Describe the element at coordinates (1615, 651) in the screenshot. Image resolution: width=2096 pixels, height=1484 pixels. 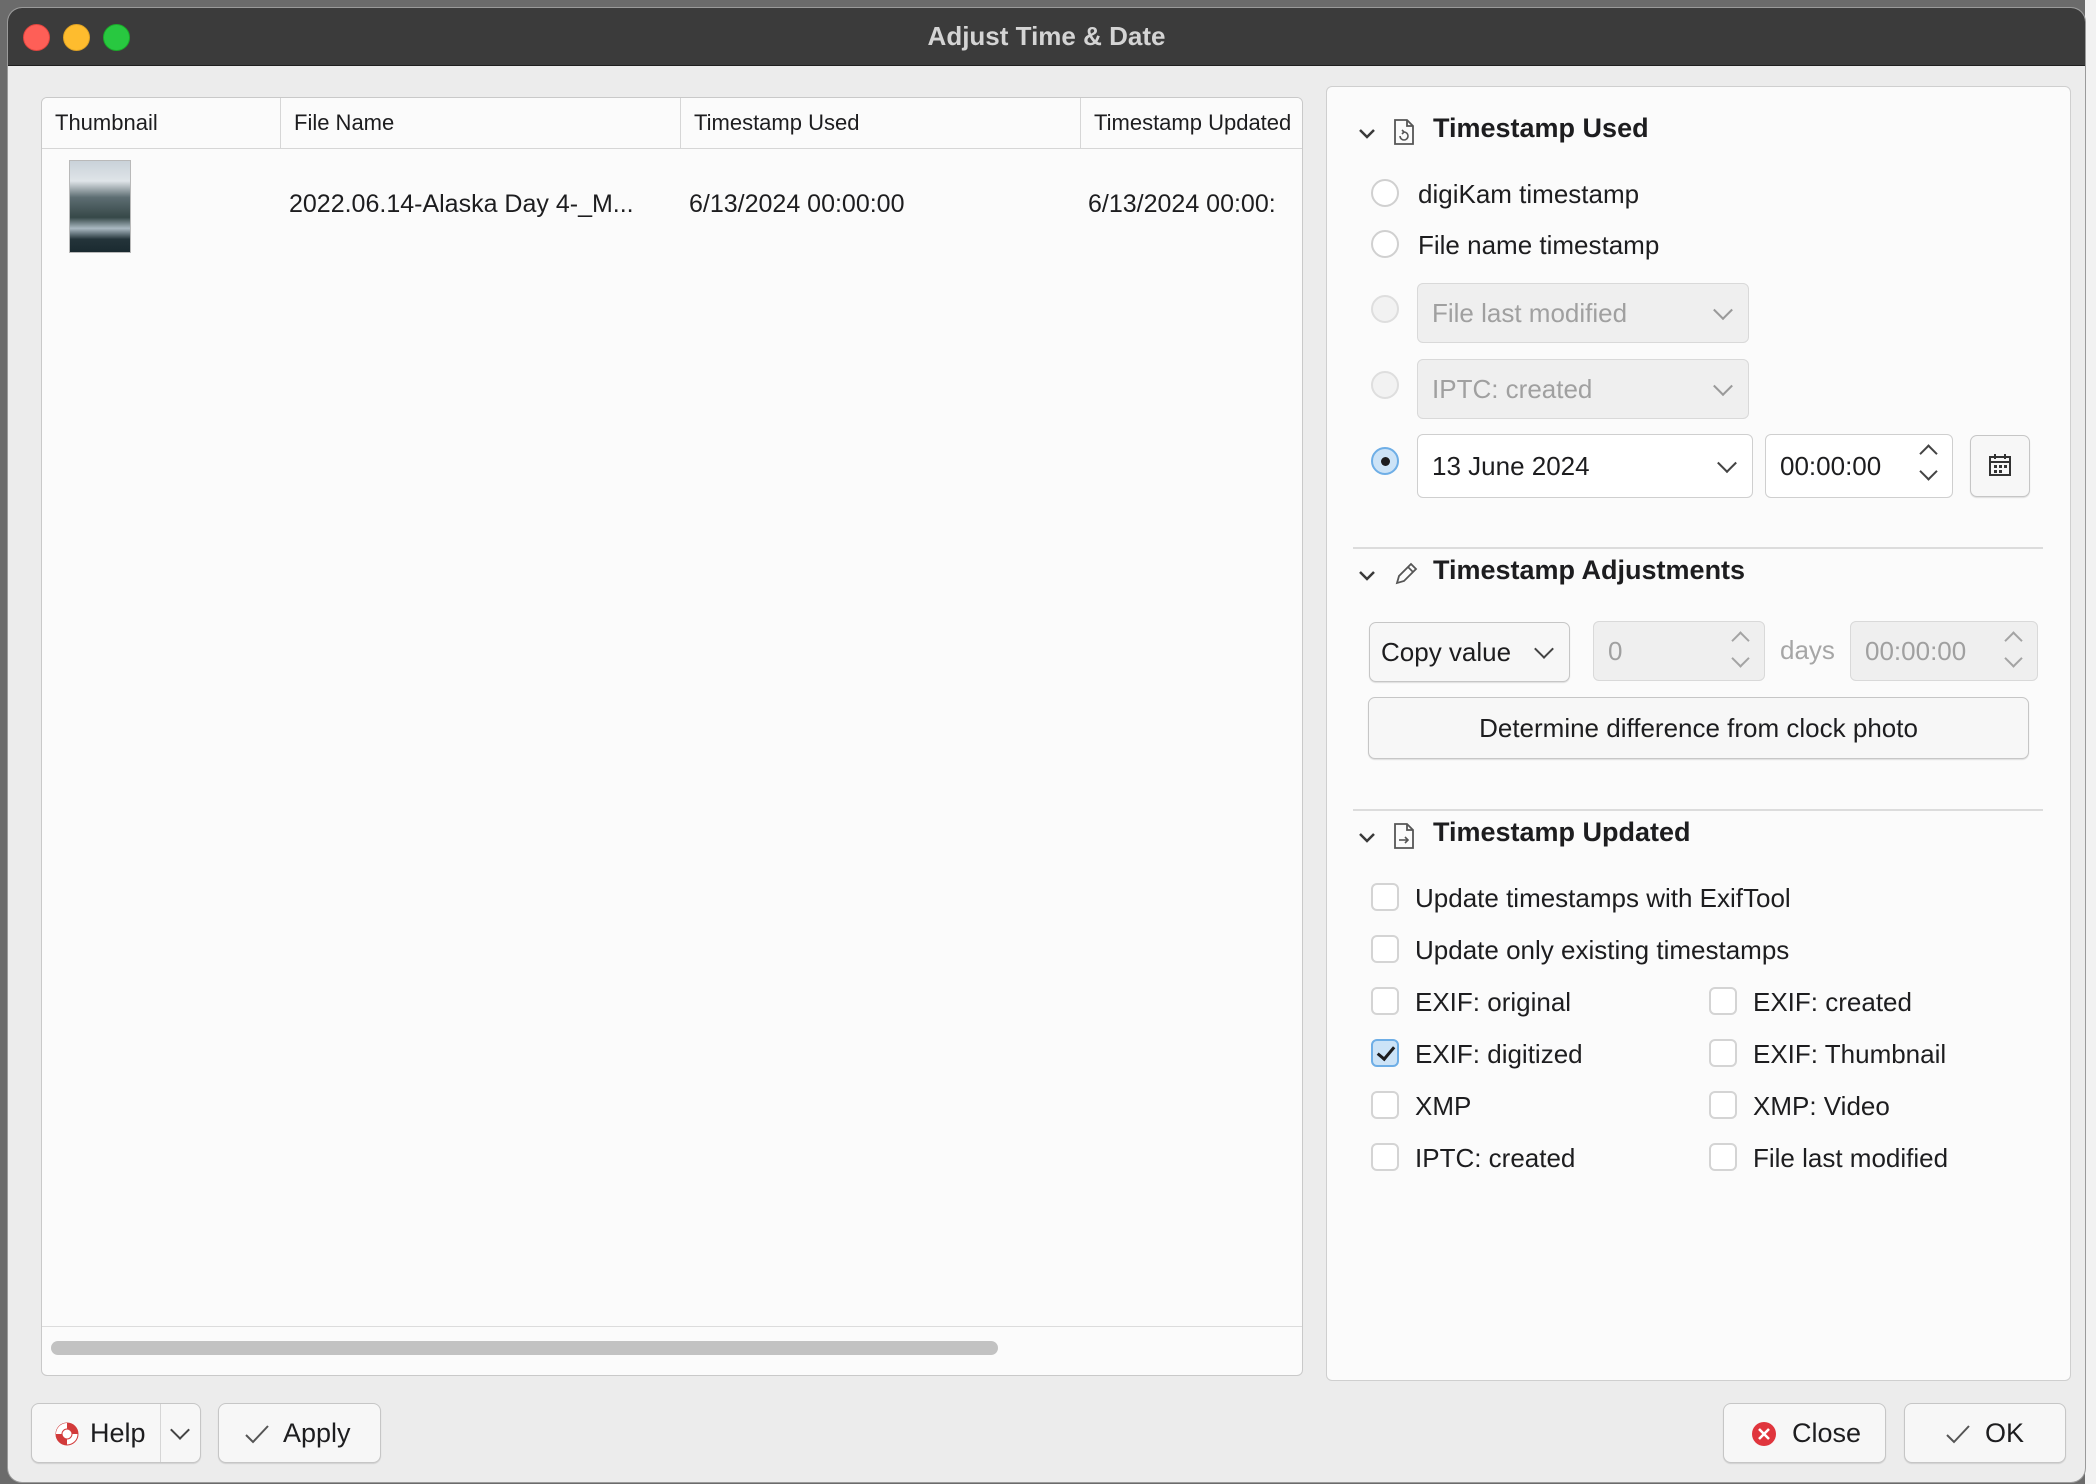
I see `days-value: 0` at that location.